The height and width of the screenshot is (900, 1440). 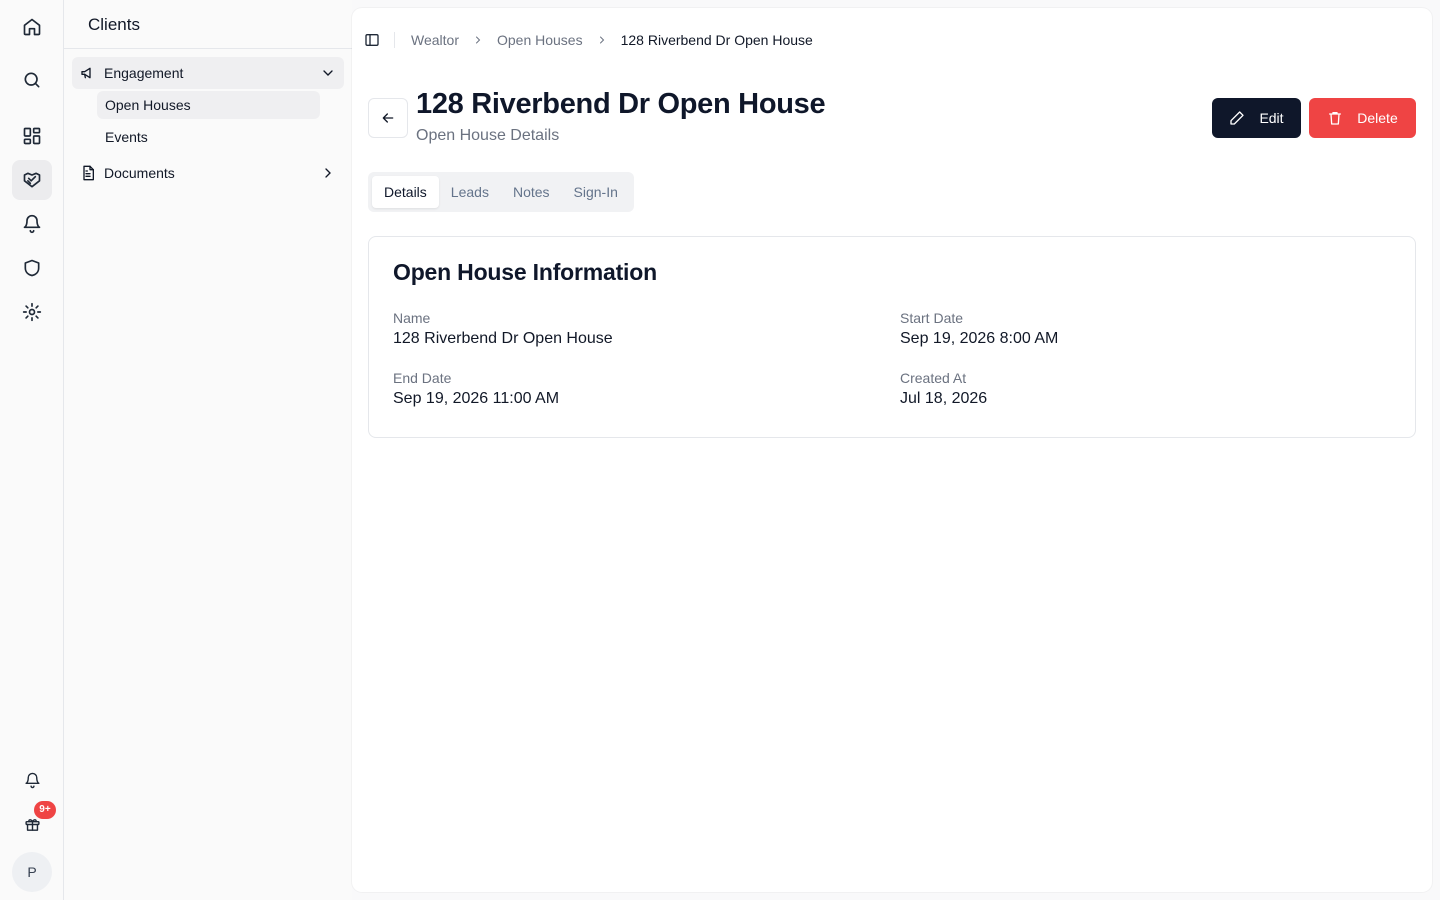 I want to click on dashboard-icon, so click(x=32, y=136).